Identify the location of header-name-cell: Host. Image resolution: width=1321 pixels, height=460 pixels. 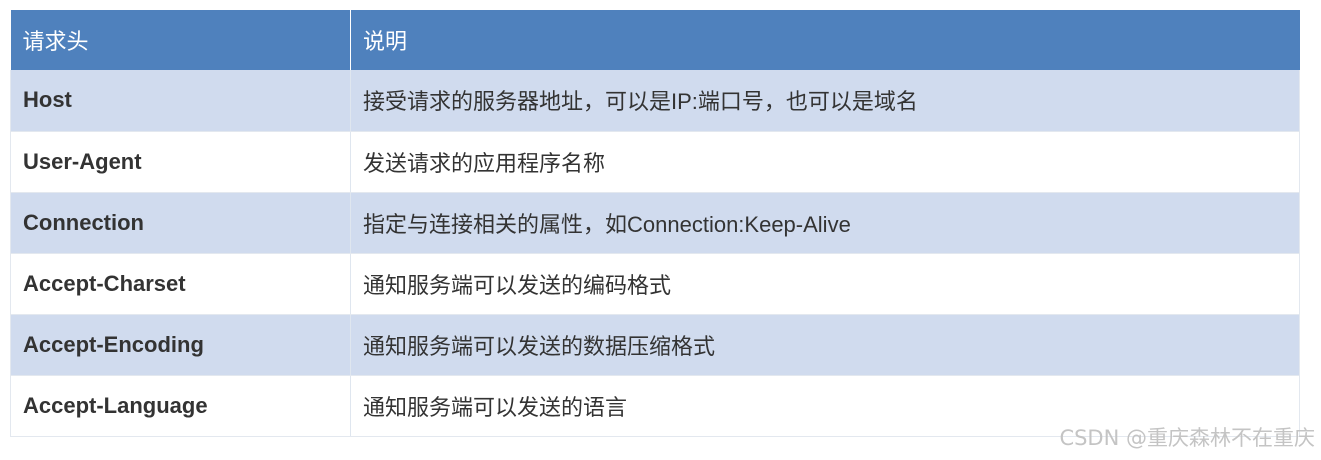
(180, 101).